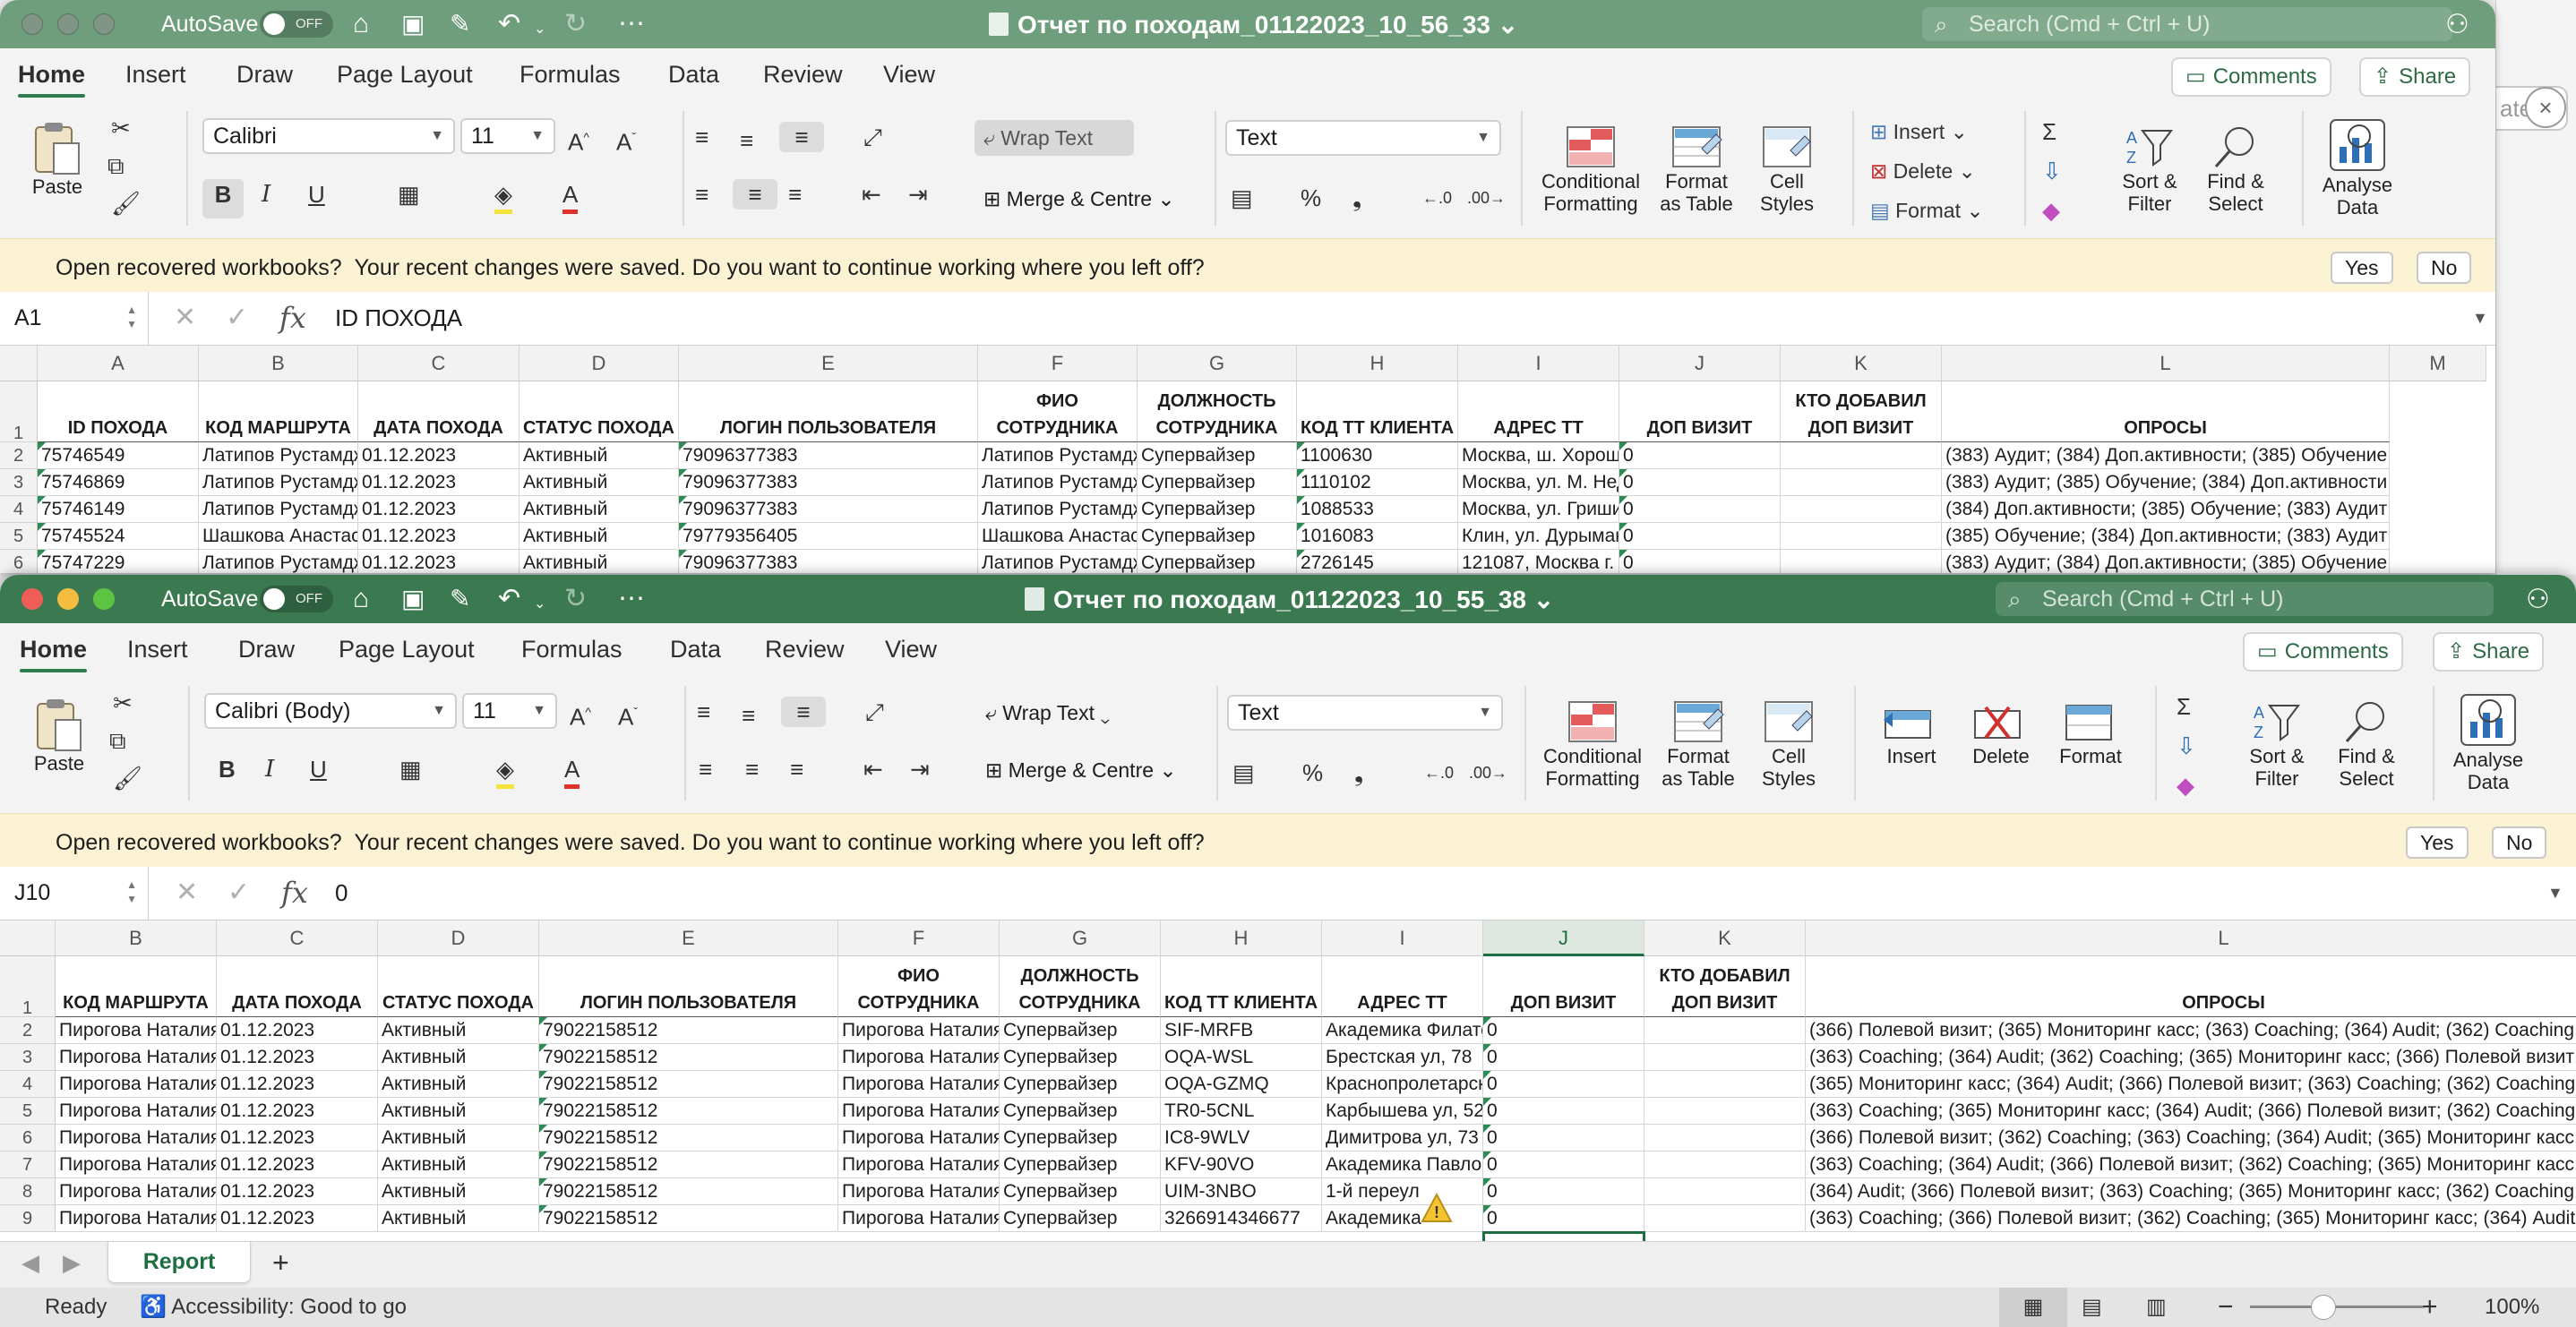 Image resolution: width=2576 pixels, height=1327 pixels. Describe the element at coordinates (19, 363) in the screenshot. I see `select-all-corner` at that location.